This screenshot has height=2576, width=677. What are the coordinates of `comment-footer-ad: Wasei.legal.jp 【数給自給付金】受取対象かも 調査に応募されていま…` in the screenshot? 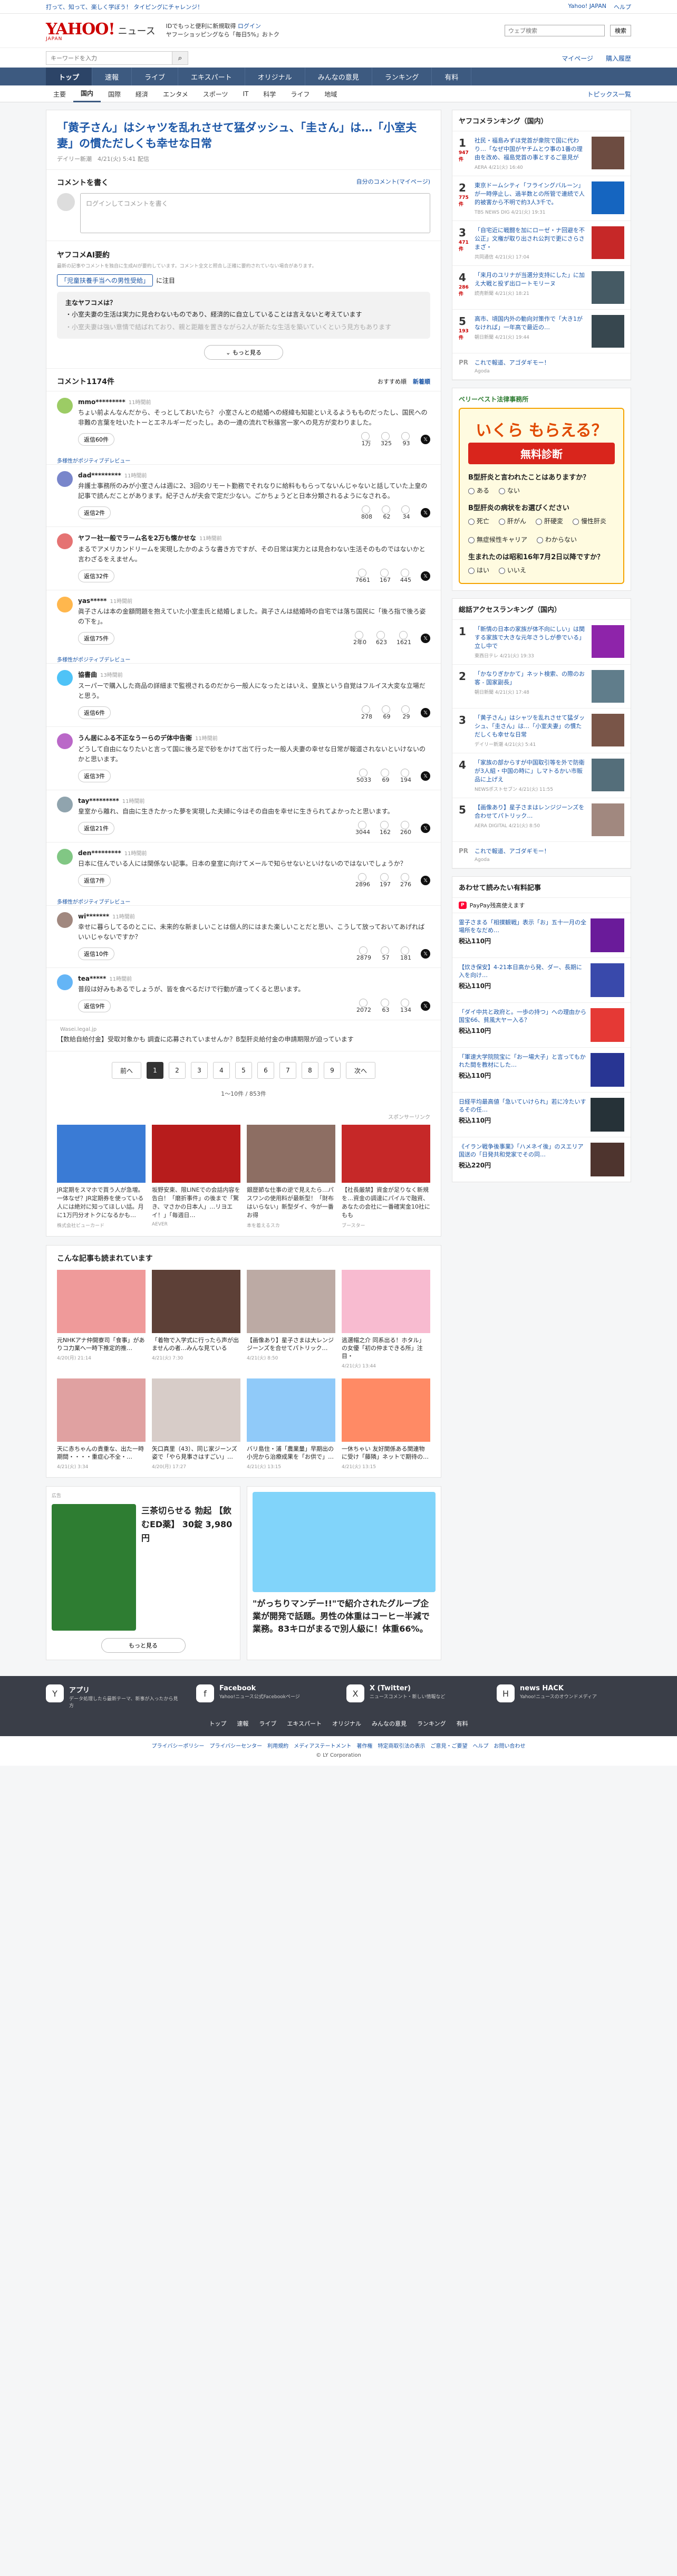 It's located at (244, 1035).